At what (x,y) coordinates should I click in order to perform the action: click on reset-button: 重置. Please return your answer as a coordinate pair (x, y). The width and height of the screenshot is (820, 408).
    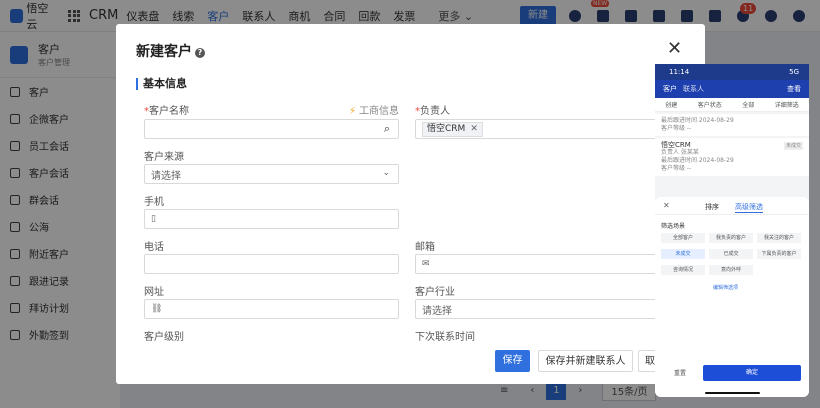
    Looking at the image, I should click on (680, 374).